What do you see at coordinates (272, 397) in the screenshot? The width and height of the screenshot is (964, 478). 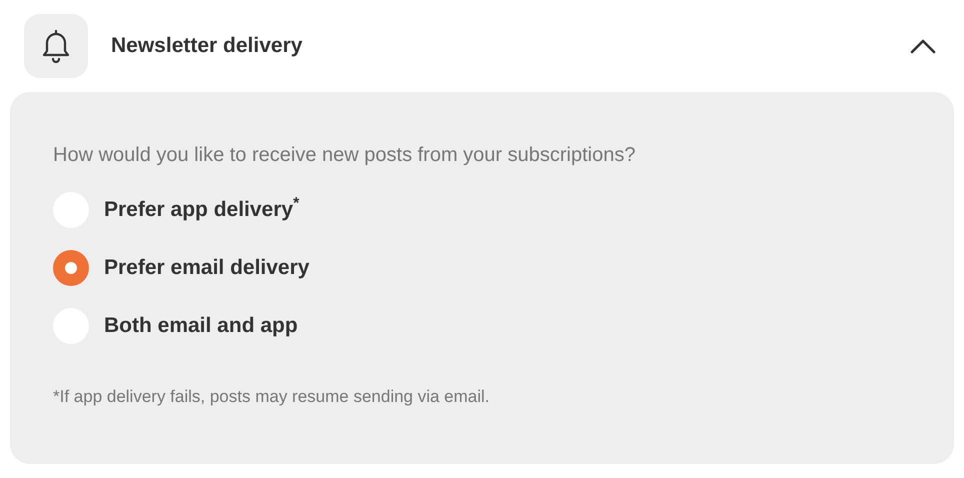 I see `footnote-text: *If app delivery fails, posts may resume sending via email.` at bounding box center [272, 397].